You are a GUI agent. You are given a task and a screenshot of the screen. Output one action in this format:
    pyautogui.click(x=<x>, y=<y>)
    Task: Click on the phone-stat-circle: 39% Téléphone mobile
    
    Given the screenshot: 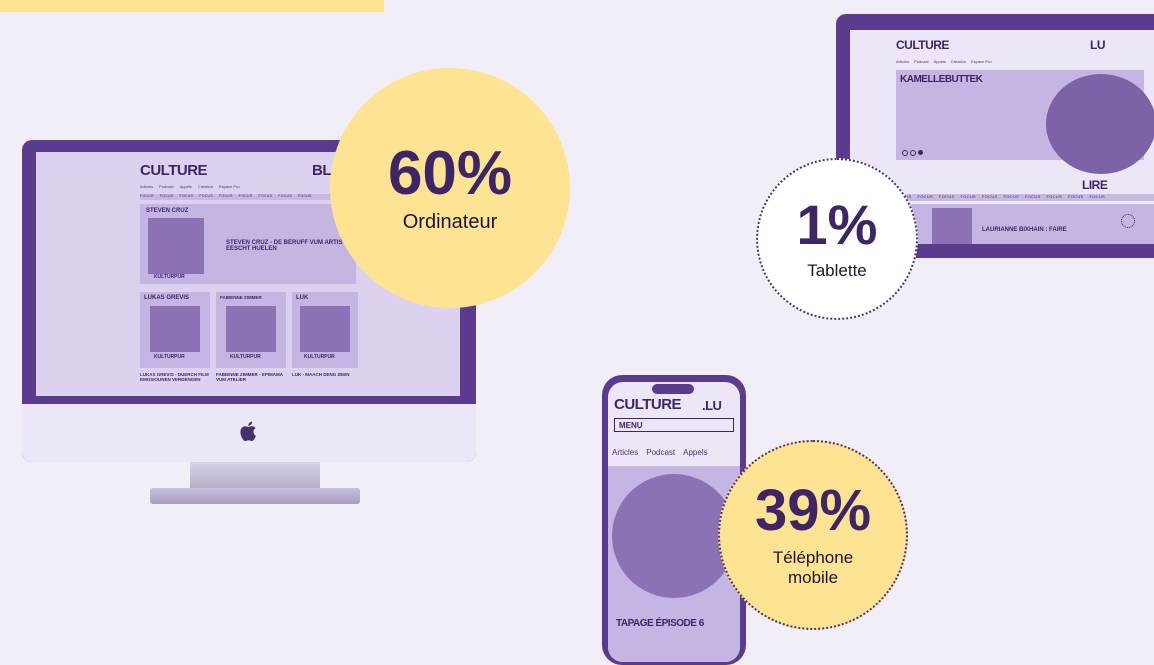 What is the action you would take?
    pyautogui.click(x=813, y=535)
    